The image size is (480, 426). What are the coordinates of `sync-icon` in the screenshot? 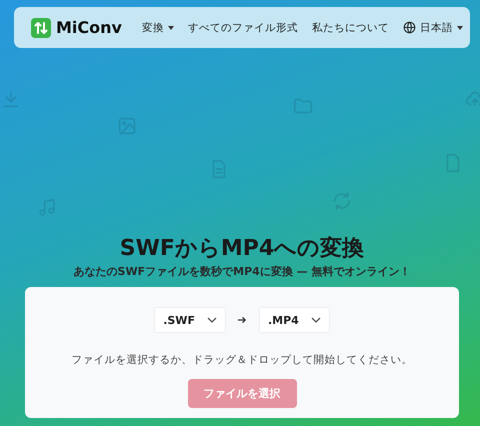 It's located at (342, 201).